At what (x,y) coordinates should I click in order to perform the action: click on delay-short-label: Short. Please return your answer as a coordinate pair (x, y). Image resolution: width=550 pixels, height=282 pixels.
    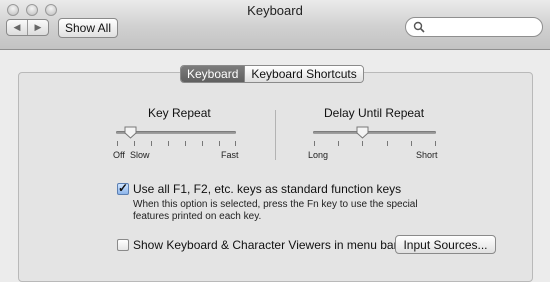
    Looking at the image, I should click on (427, 155).